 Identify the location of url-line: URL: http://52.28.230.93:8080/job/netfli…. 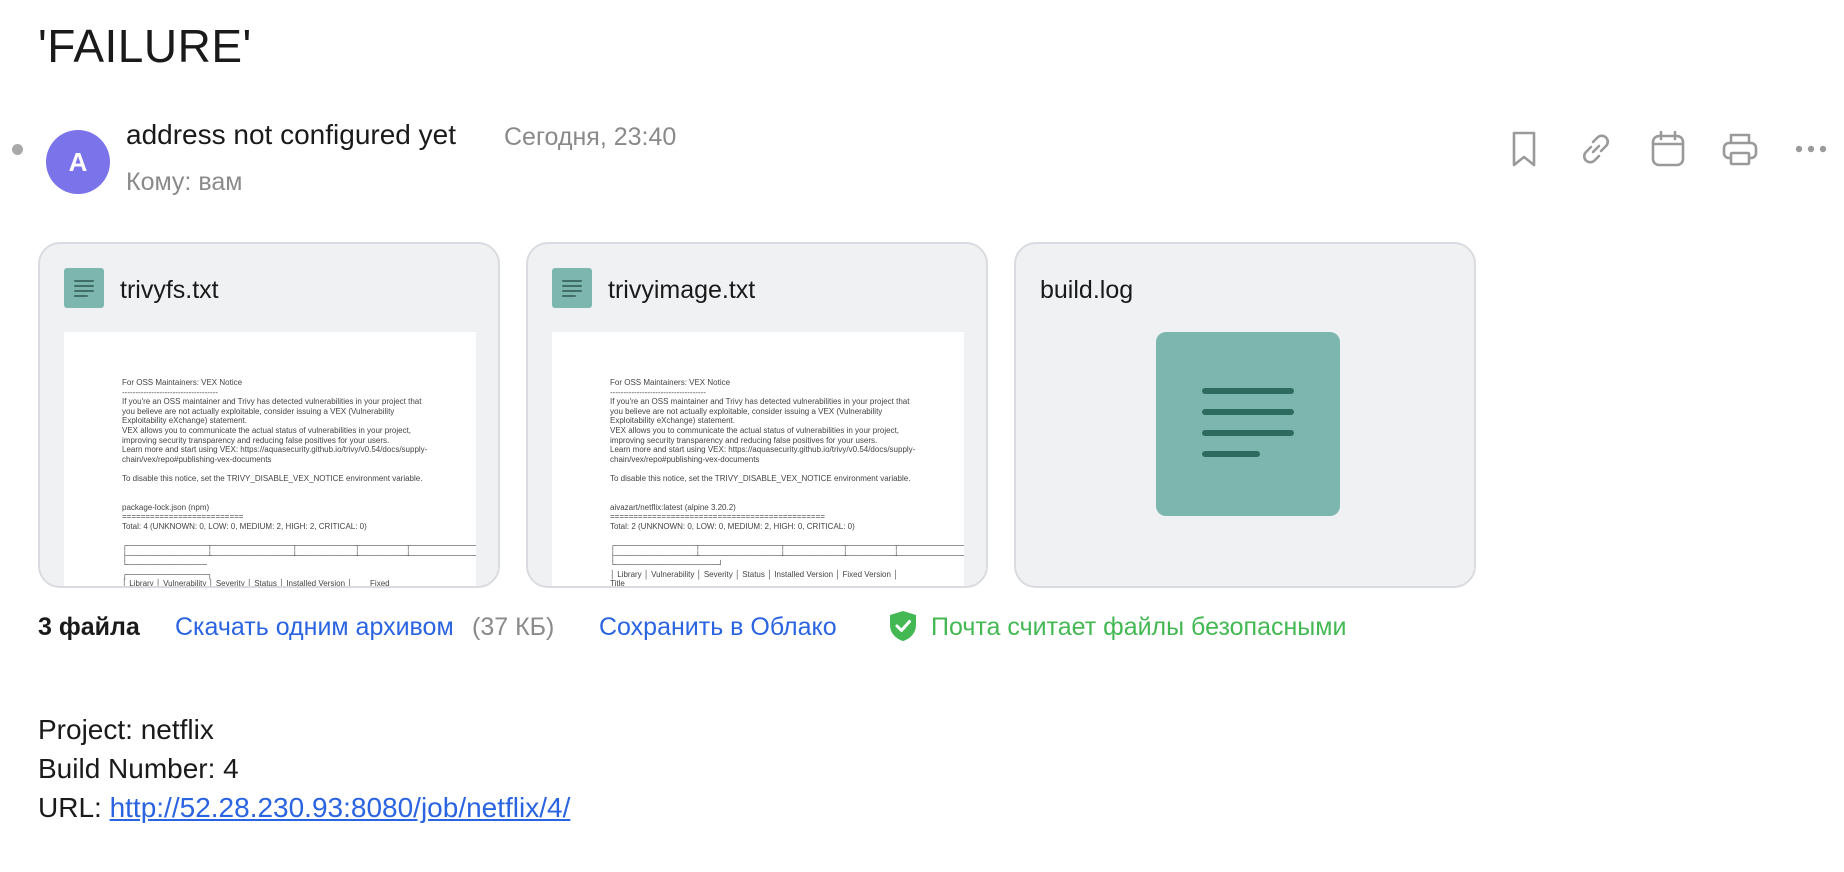
(304, 807).